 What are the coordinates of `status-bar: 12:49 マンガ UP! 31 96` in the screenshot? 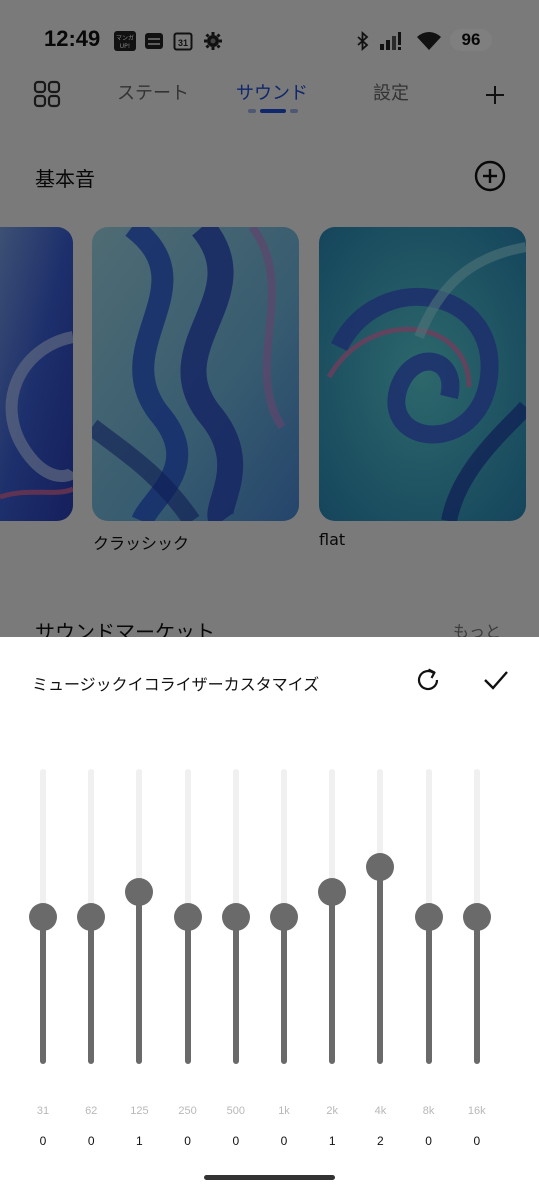 It's located at (269, 40).